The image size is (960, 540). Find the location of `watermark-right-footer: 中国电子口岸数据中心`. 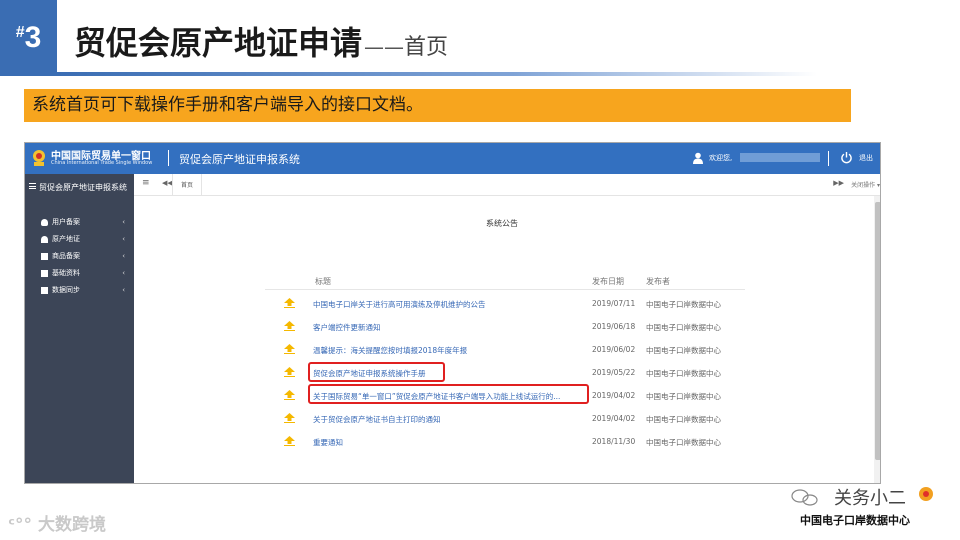

watermark-right-footer: 中国电子口岸数据中心 is located at coordinates (855, 520).